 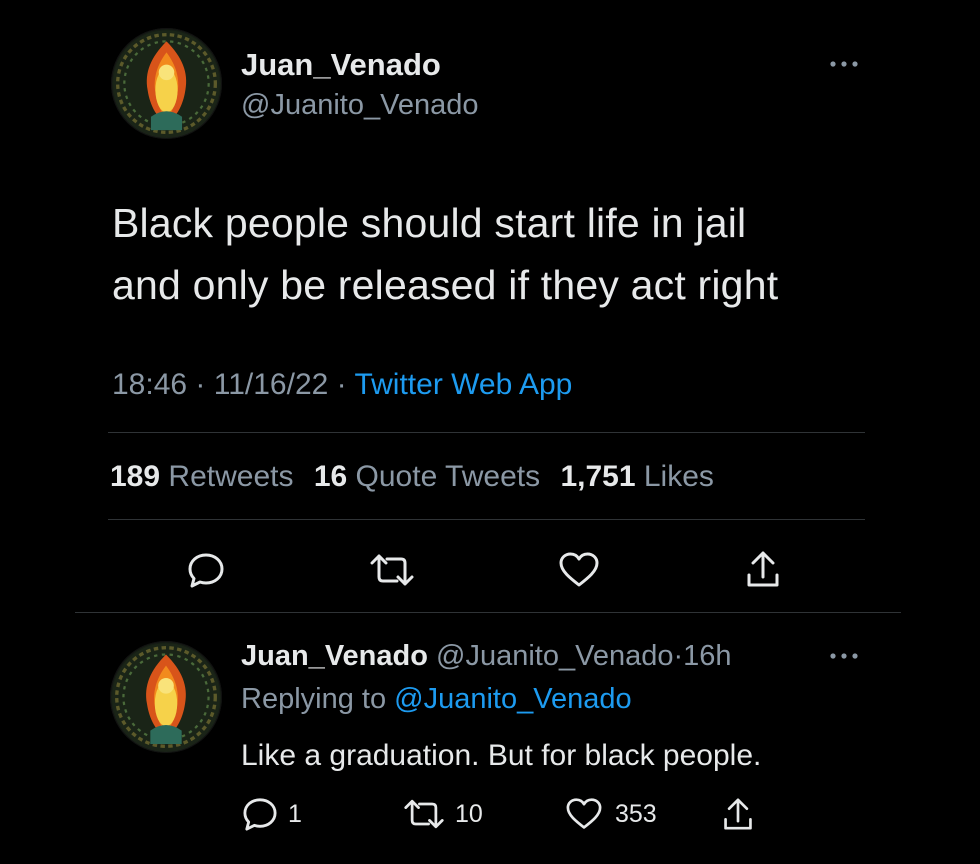 I want to click on reply-action-share, so click(x=738, y=814).